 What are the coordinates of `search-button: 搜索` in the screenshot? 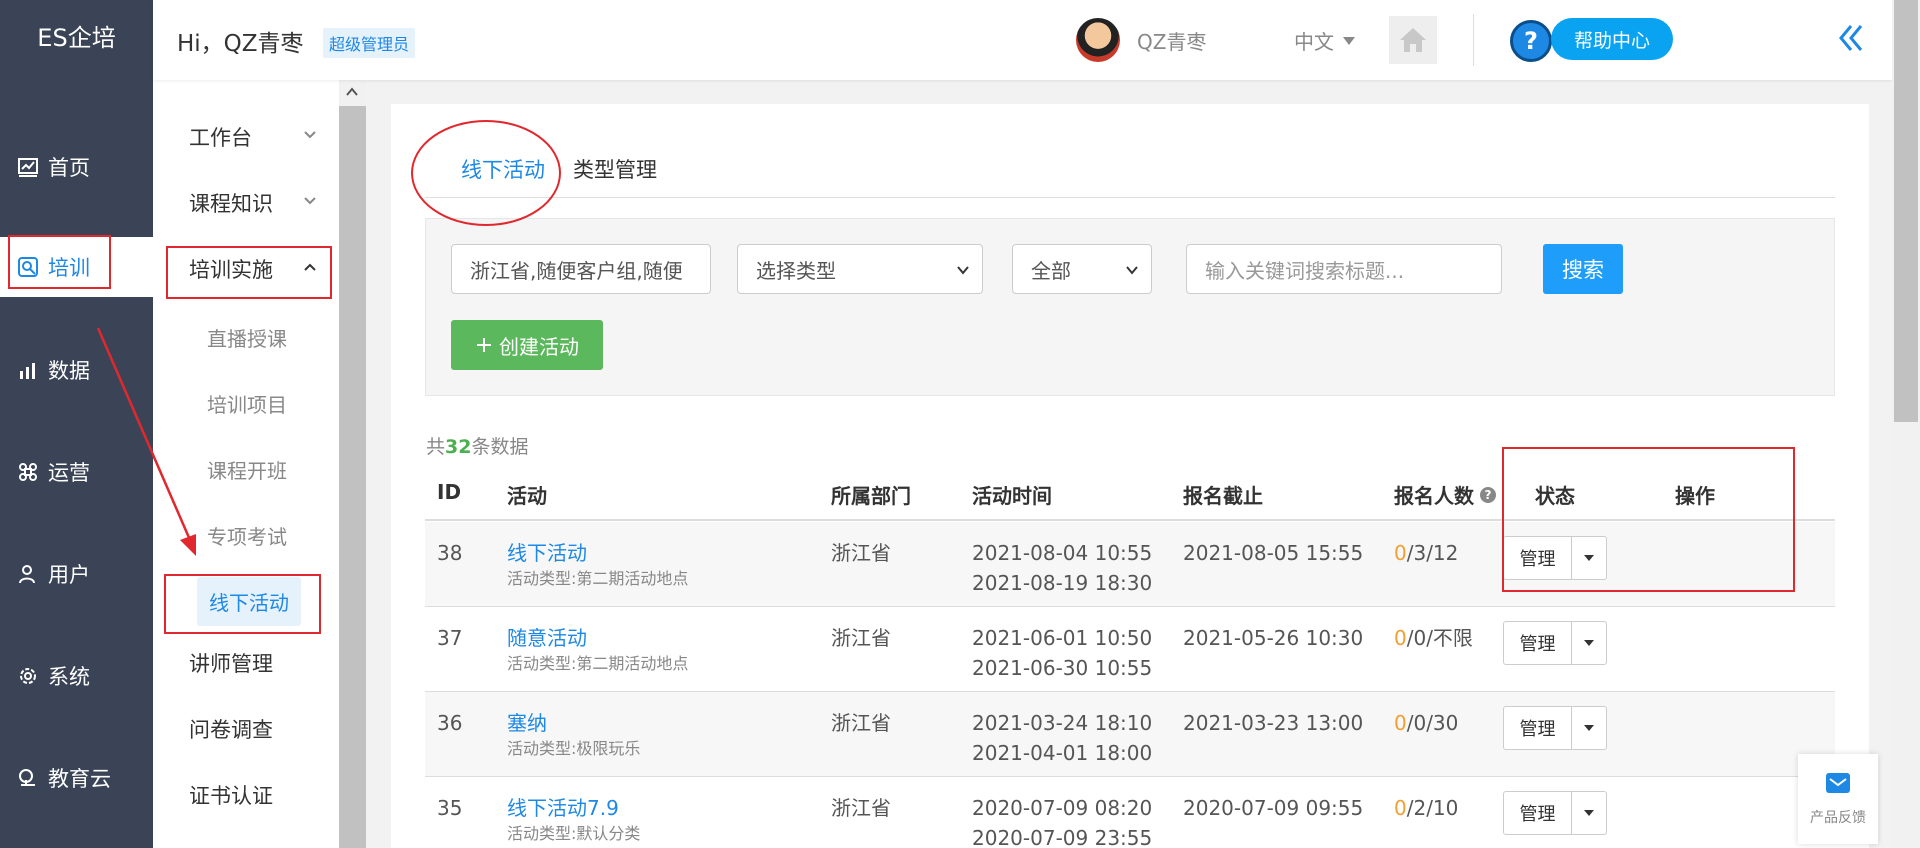 It's located at (1583, 269).